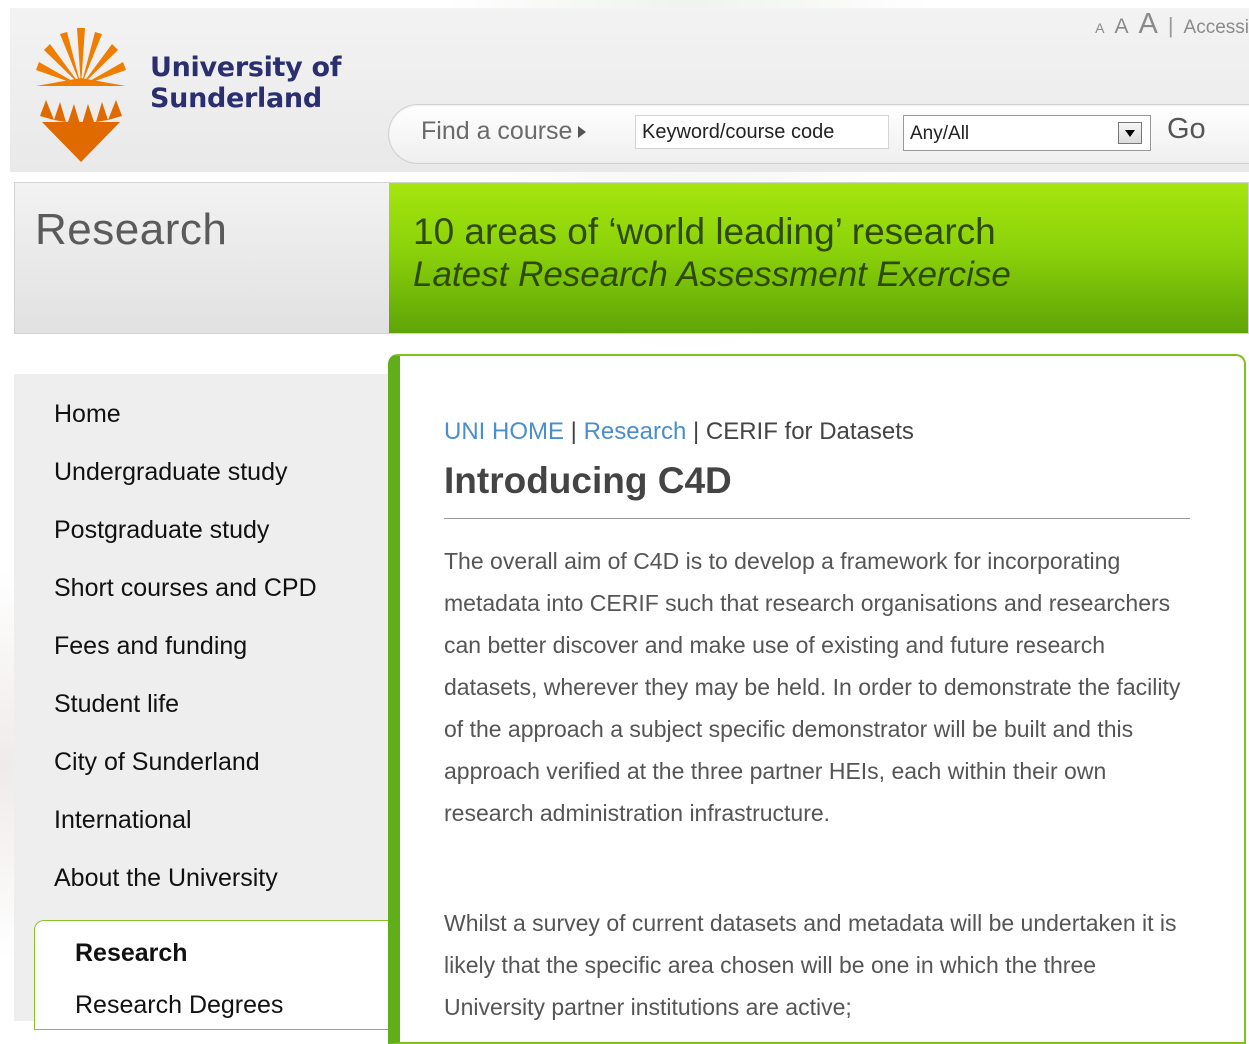  I want to click on keyword-input, so click(762, 132).